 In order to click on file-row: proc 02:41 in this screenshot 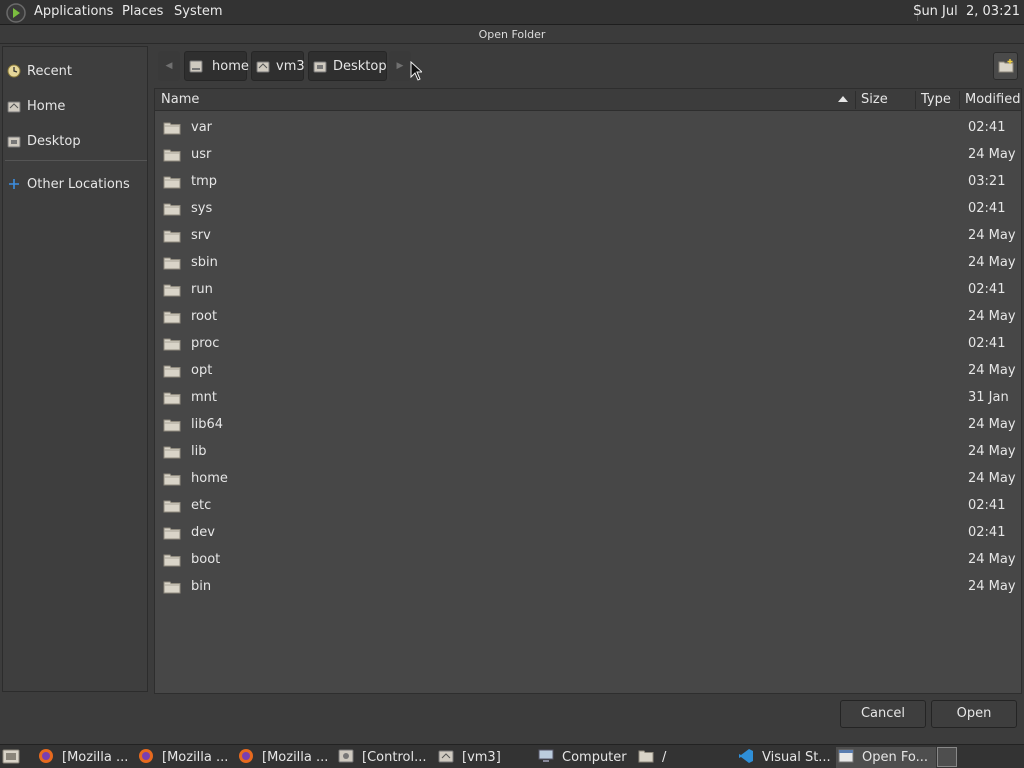, I will do `click(588, 344)`.